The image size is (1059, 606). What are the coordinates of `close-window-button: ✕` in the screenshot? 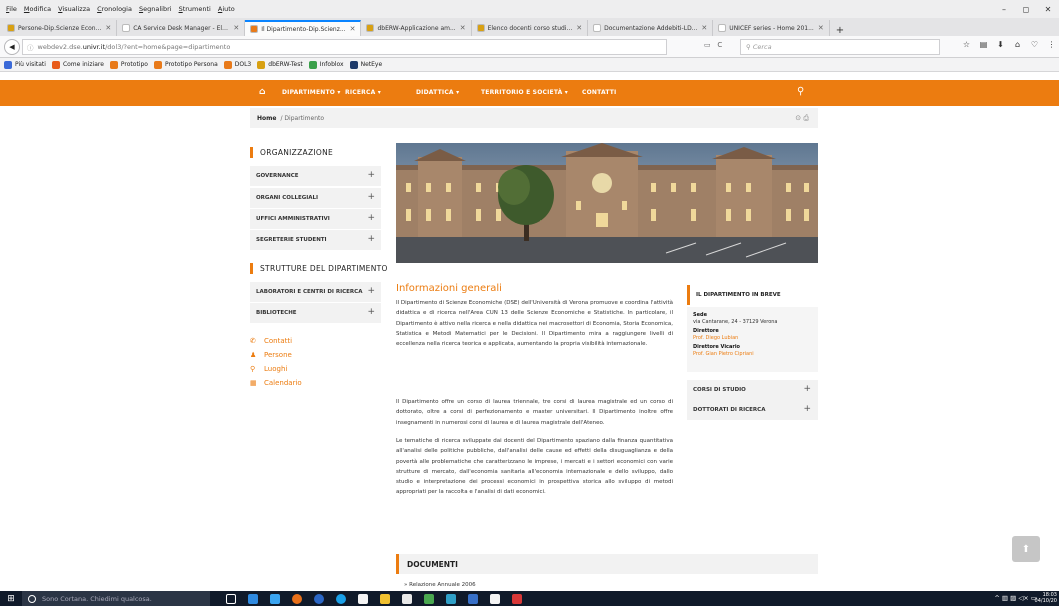 It's located at (1048, 9).